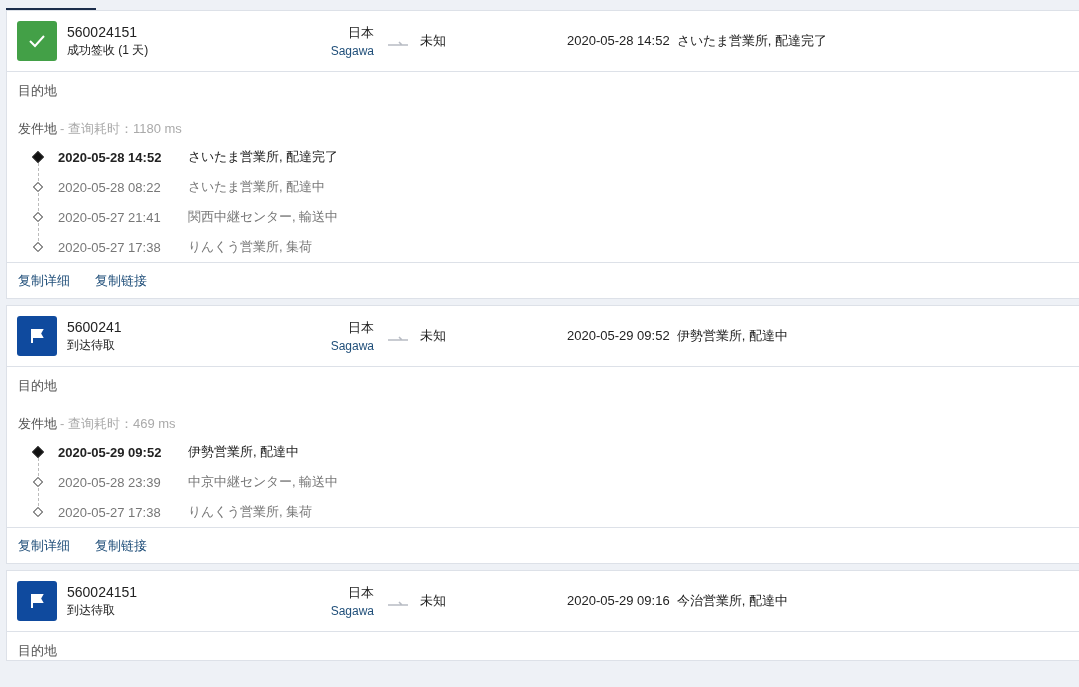 The width and height of the screenshot is (1079, 687). Describe the element at coordinates (110, 217) in the screenshot. I see `event-time: 2020-05-27 21:41` at that location.